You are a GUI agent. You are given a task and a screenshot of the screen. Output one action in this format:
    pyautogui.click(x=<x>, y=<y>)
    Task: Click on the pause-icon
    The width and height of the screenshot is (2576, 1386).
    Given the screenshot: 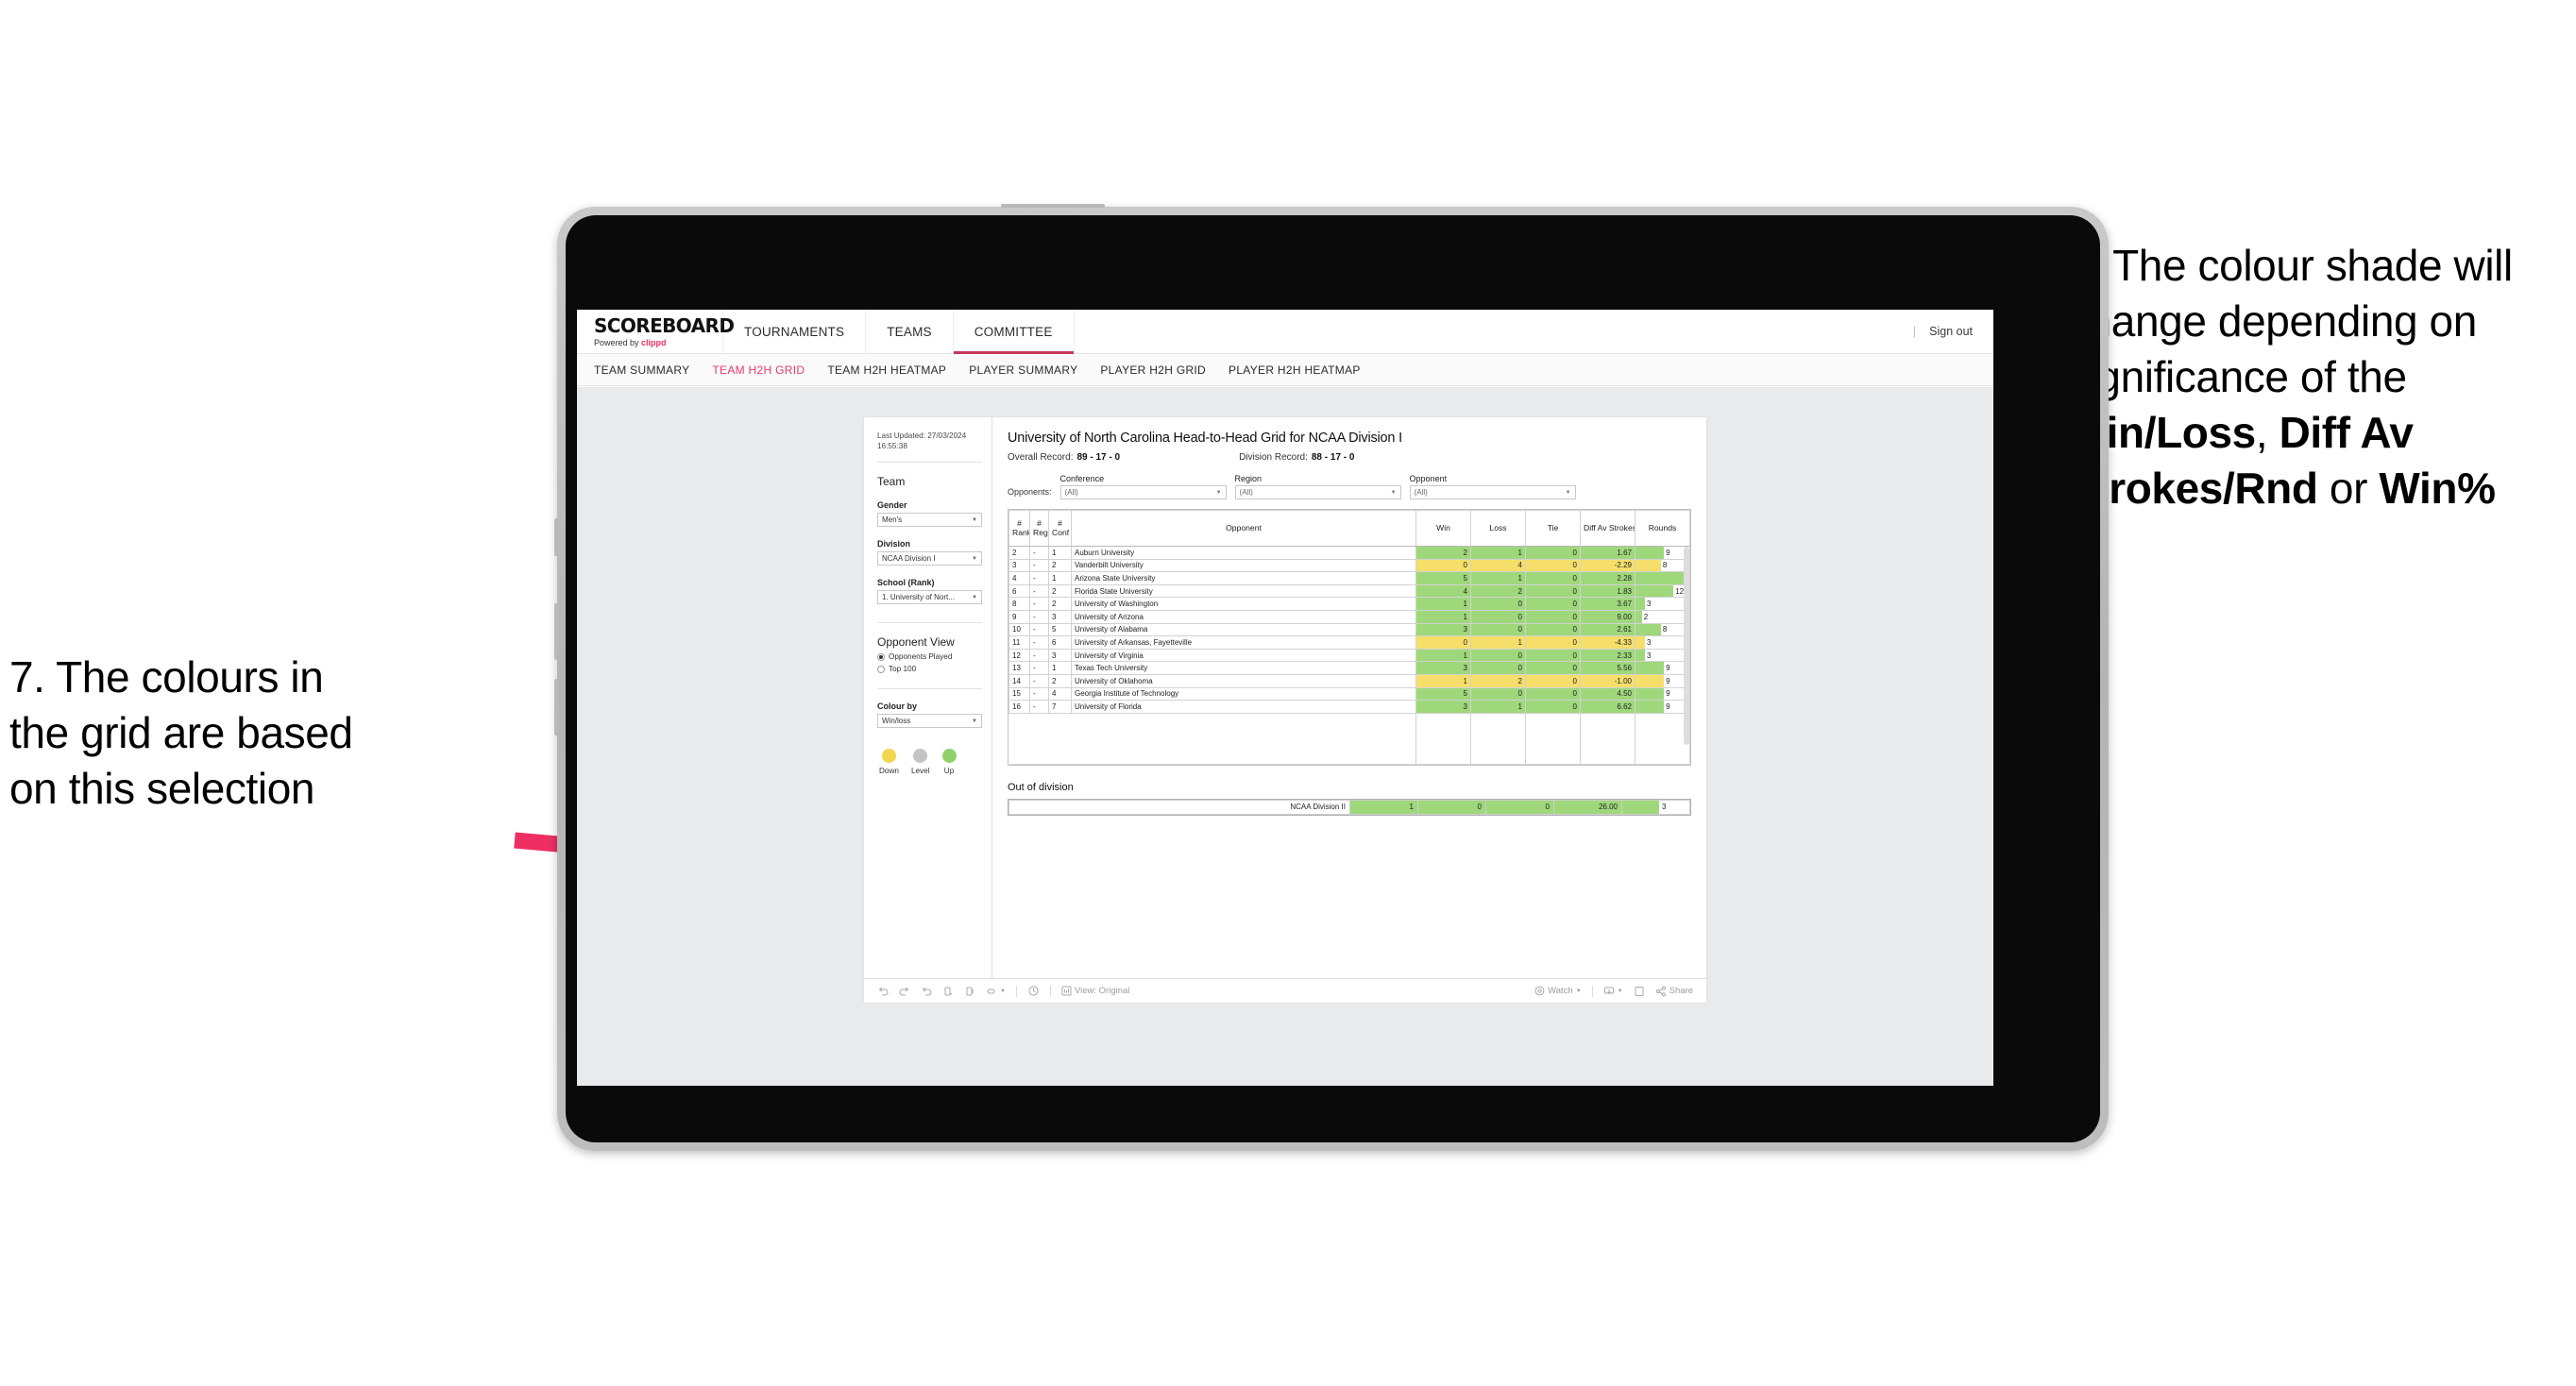 What is the action you would take?
    pyautogui.click(x=970, y=991)
    